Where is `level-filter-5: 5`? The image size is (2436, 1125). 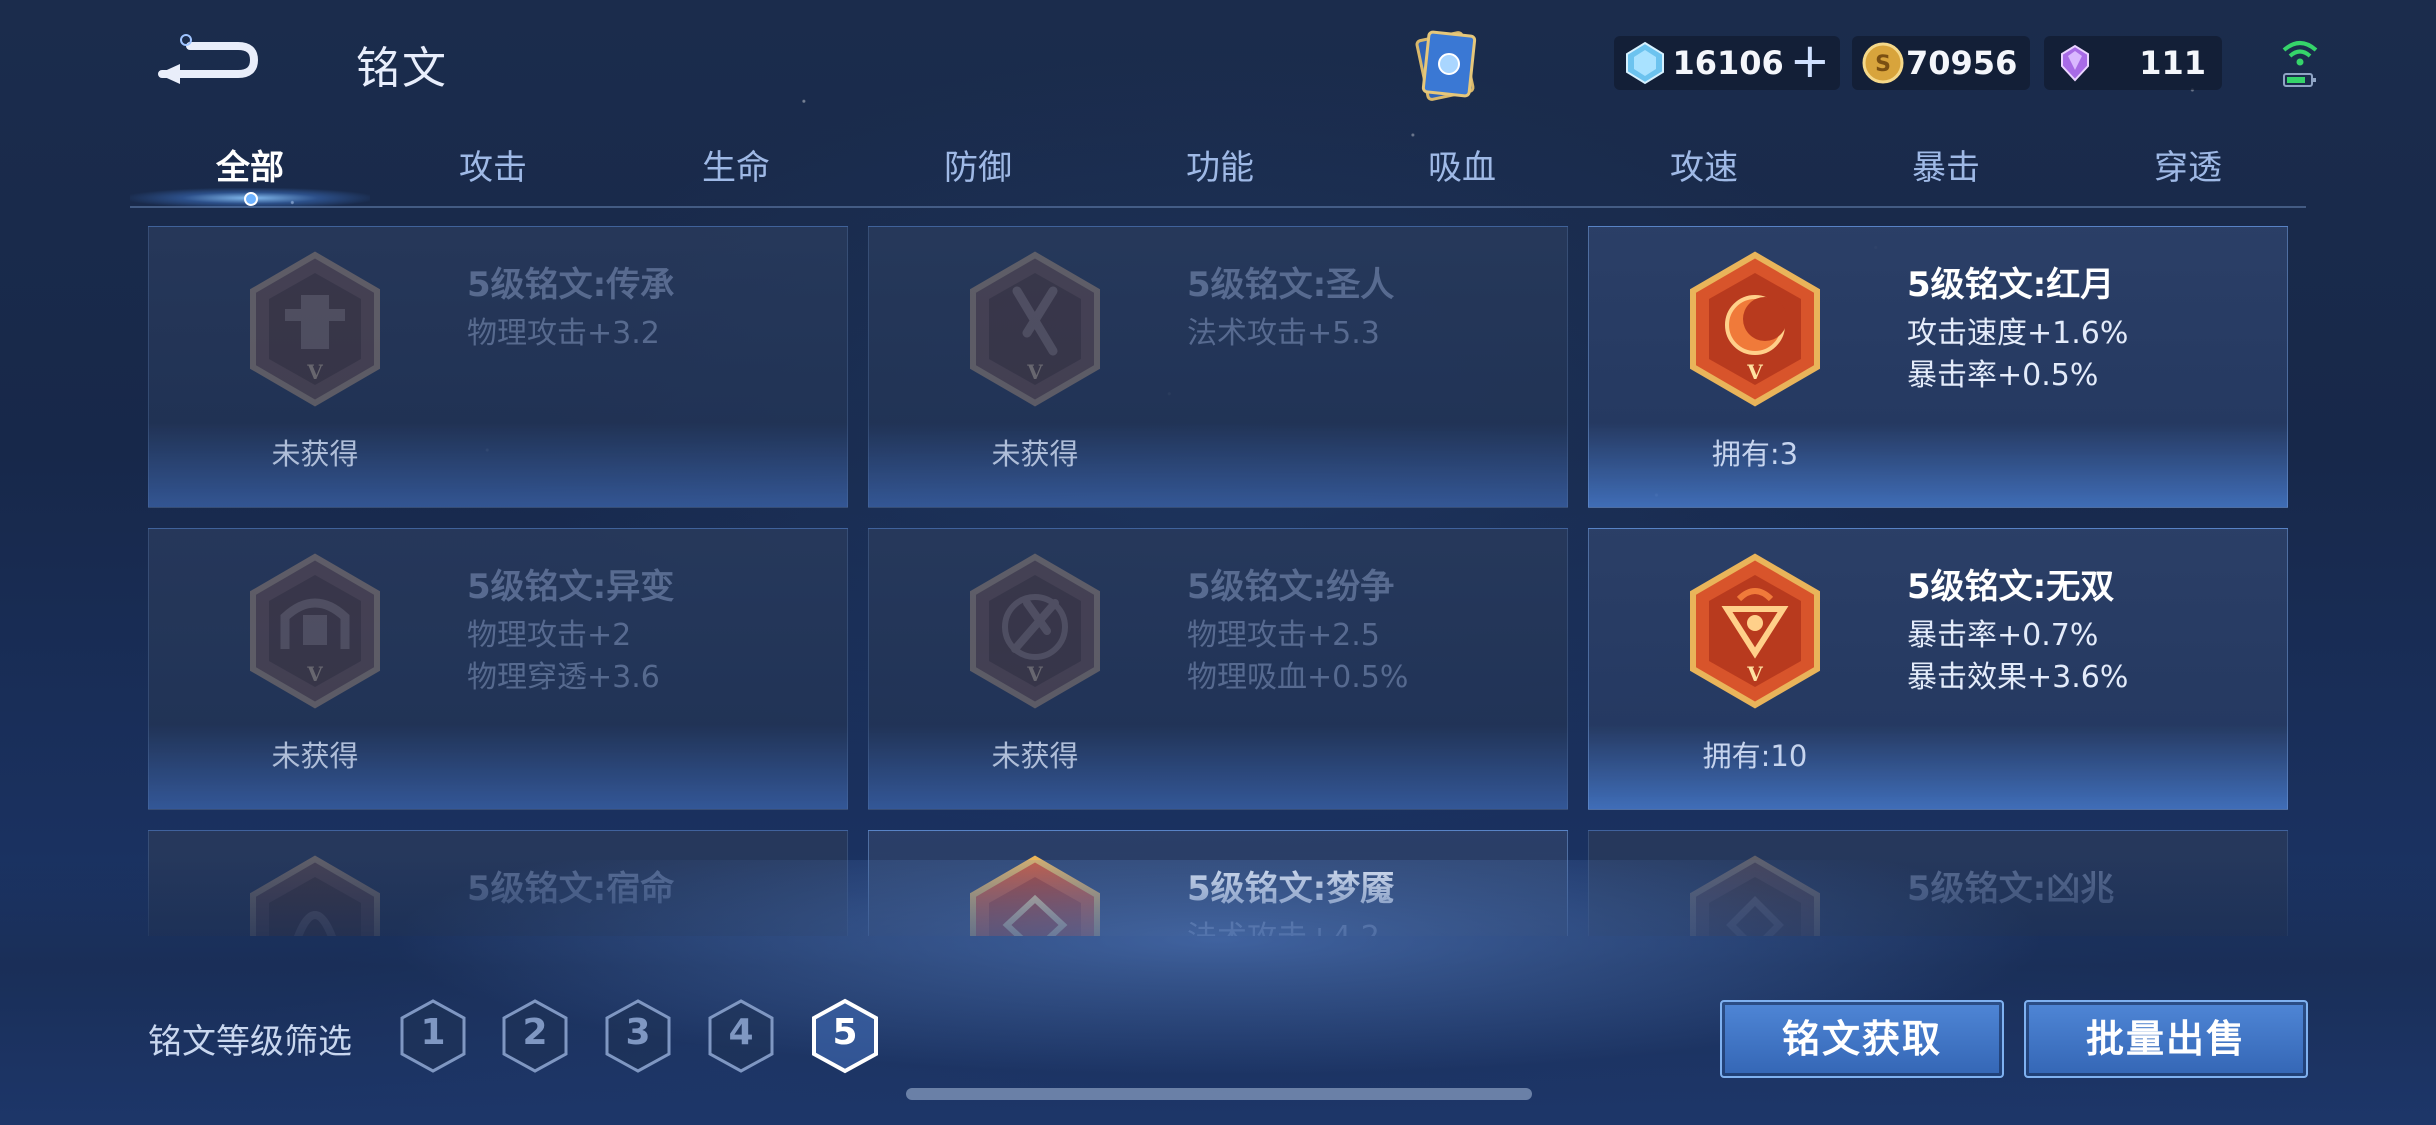 level-filter-5: 5 is located at coordinates (845, 1036).